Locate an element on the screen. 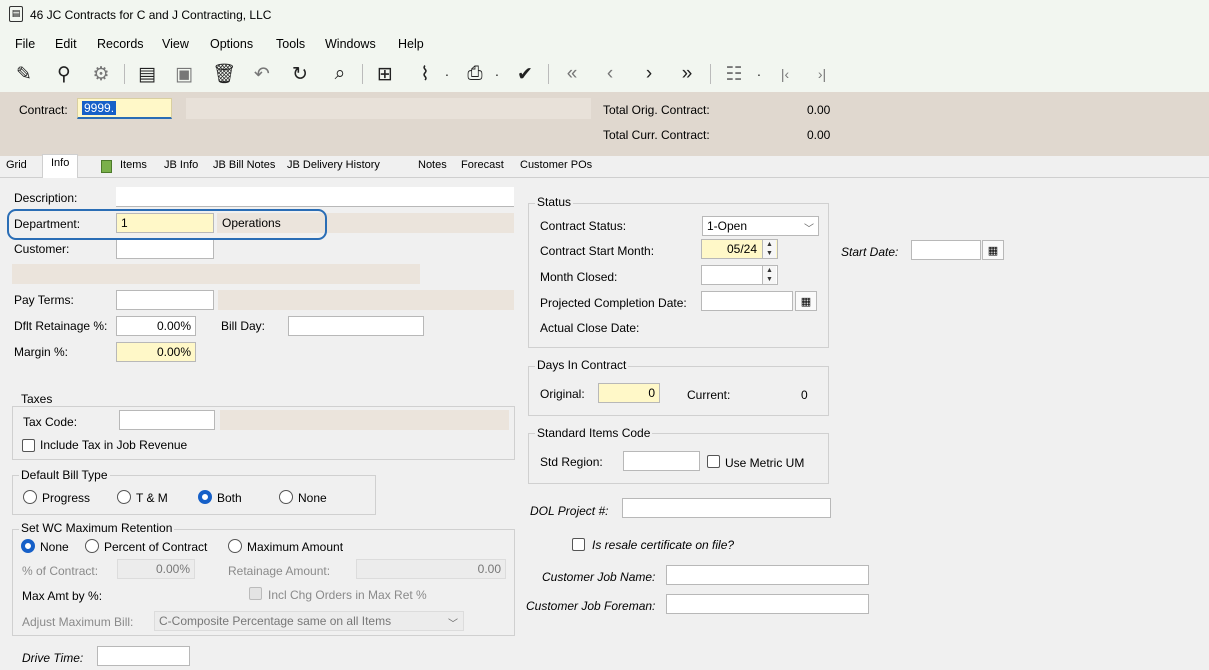  month-closed-label: Month Closed: is located at coordinates (579, 277).